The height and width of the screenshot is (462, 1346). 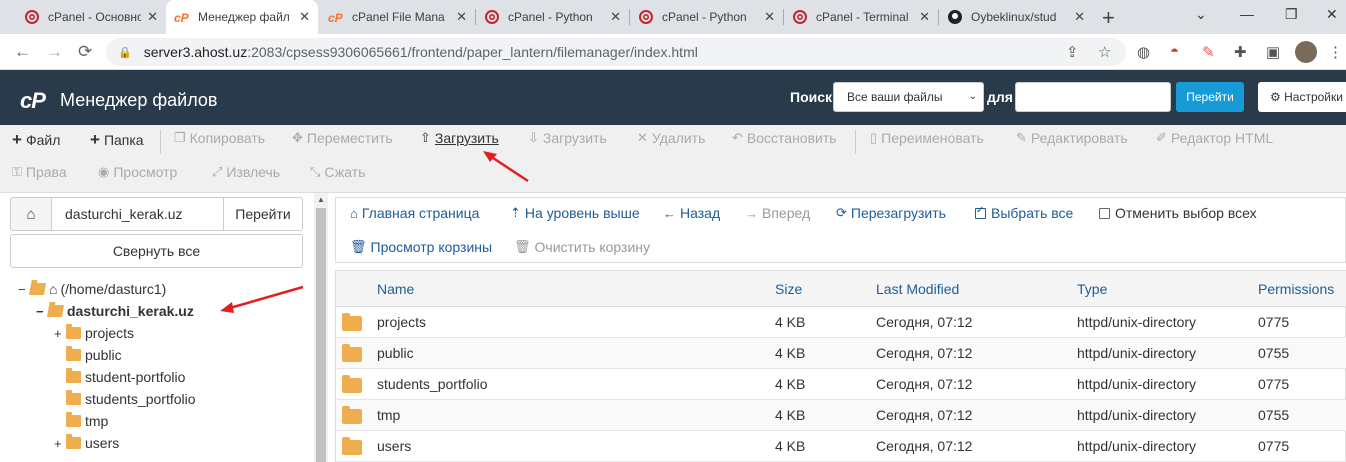 I want to click on column-header-permissions: Permissions, so click(x=1296, y=289).